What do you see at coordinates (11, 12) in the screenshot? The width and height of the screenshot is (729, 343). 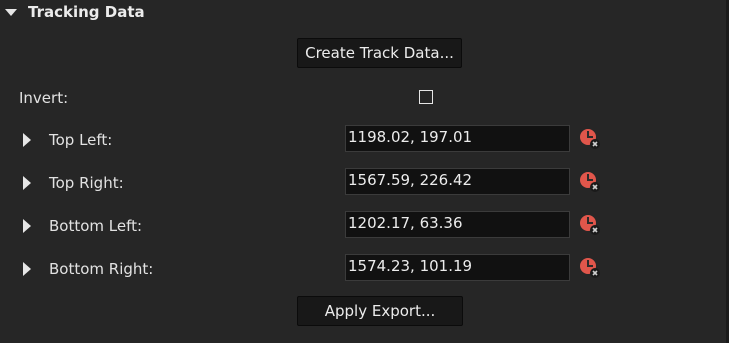 I see `collapse-triangle-icon` at bounding box center [11, 12].